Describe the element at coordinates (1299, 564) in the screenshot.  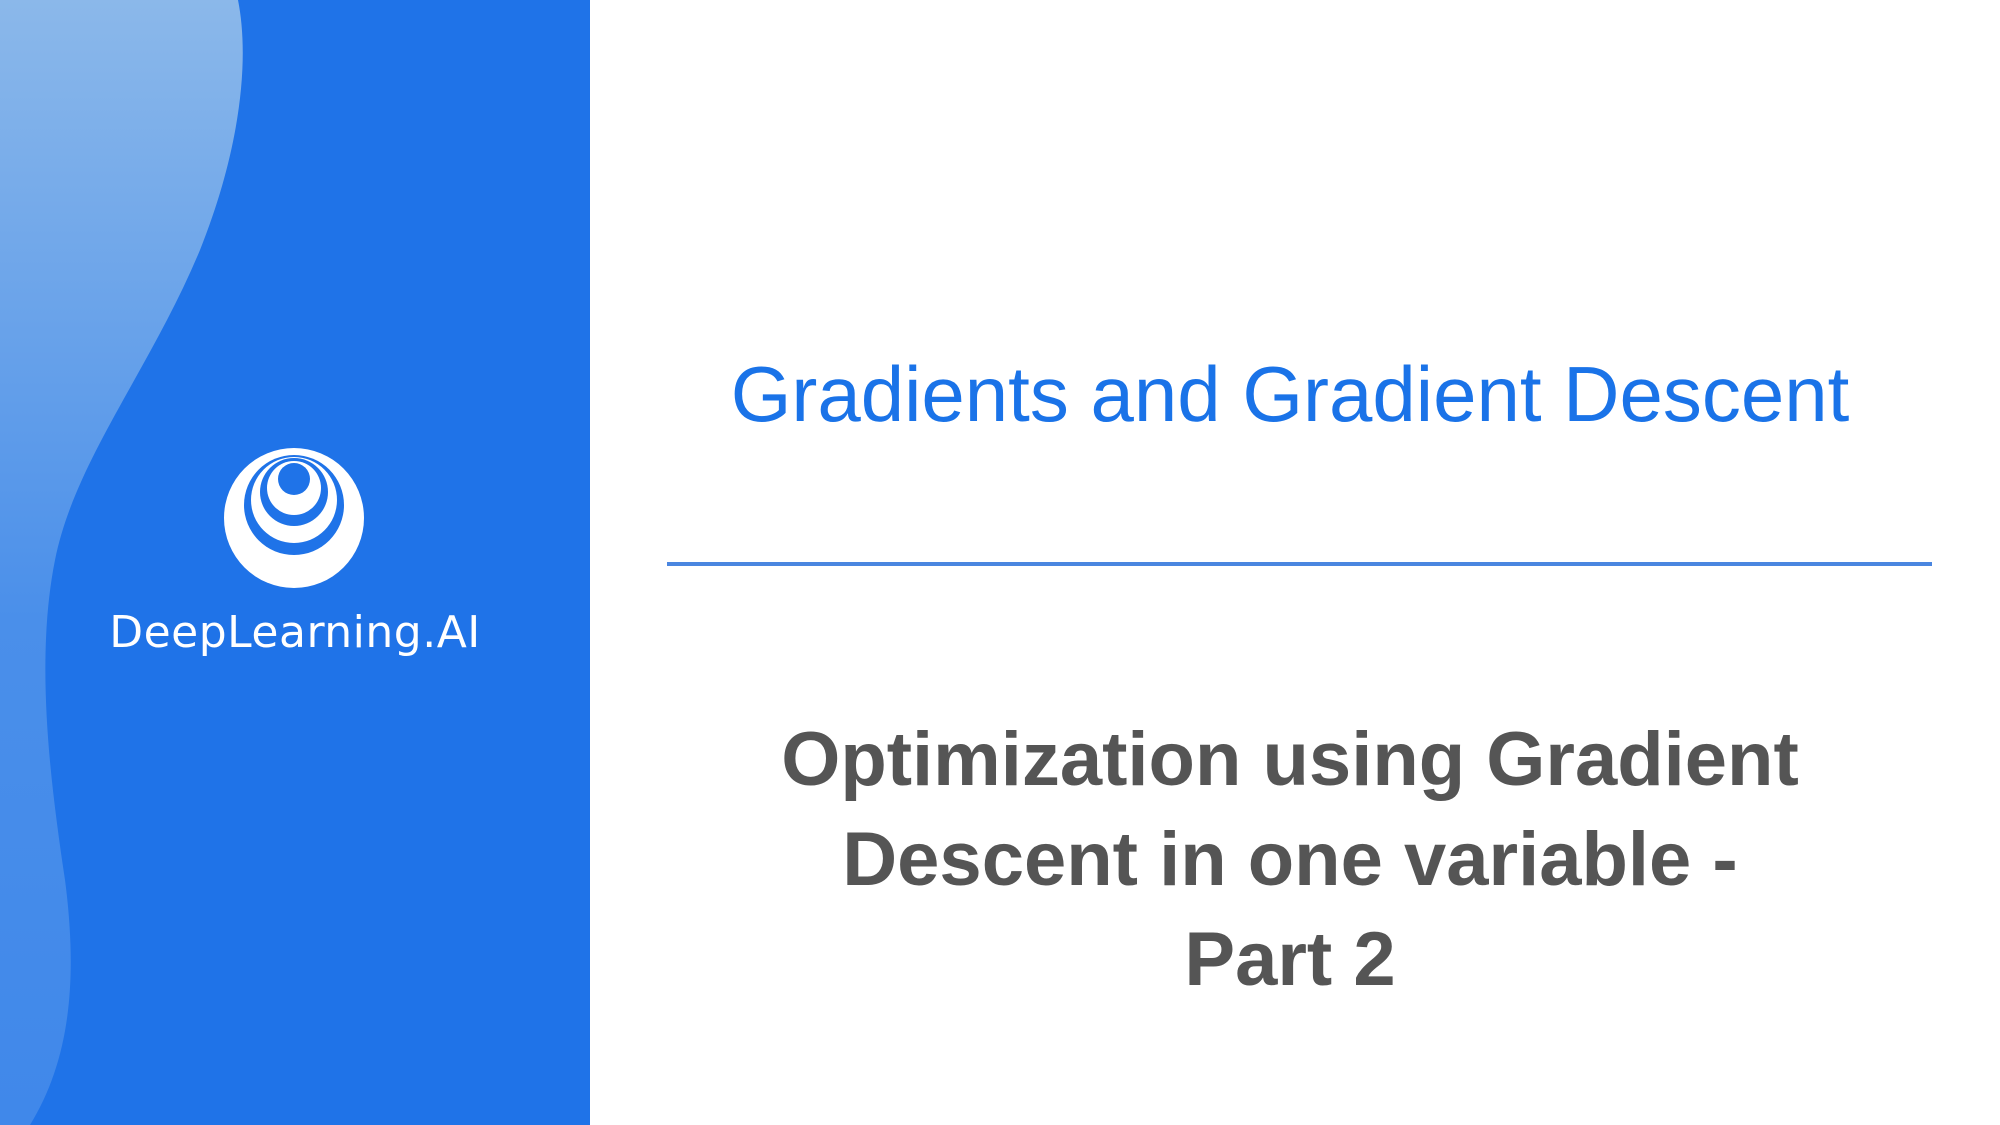
I see `title-divider` at that location.